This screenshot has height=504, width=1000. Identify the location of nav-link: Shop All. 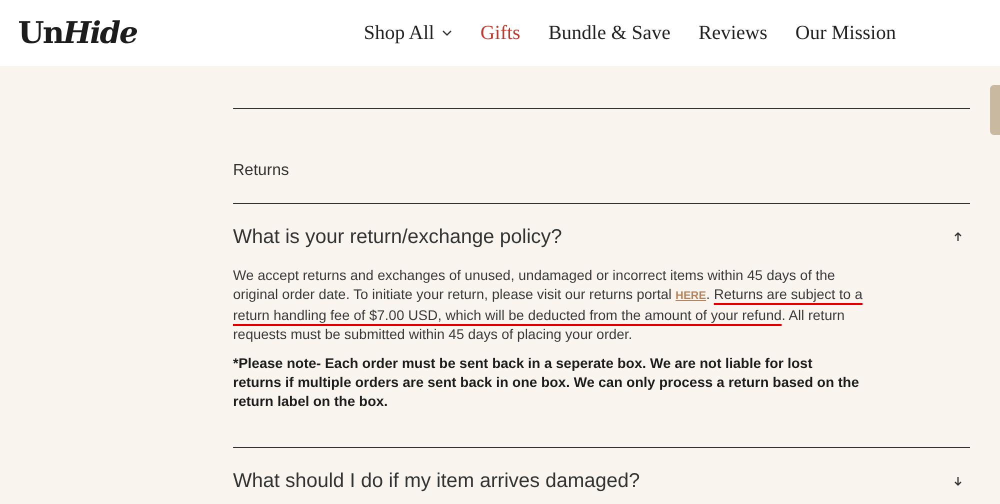
(399, 33).